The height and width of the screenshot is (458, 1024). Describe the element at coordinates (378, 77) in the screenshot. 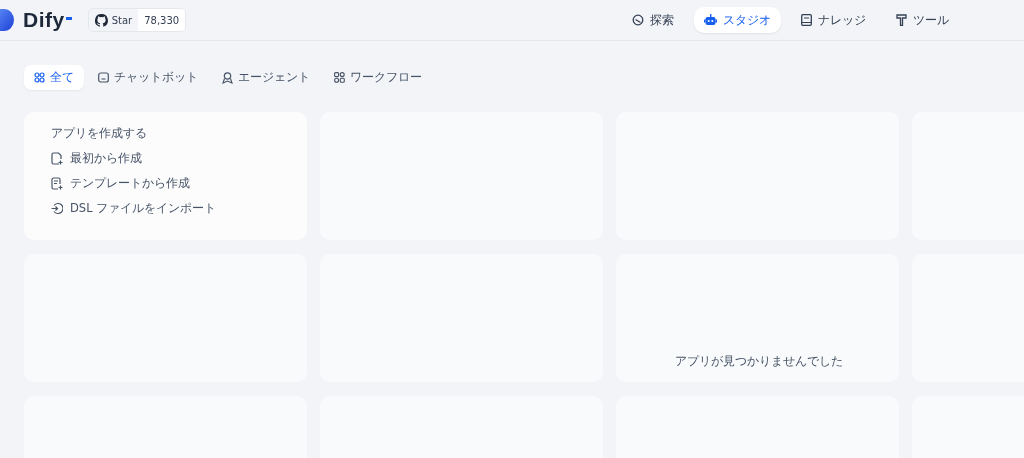

I see `filter-tab: ワークフロー` at that location.